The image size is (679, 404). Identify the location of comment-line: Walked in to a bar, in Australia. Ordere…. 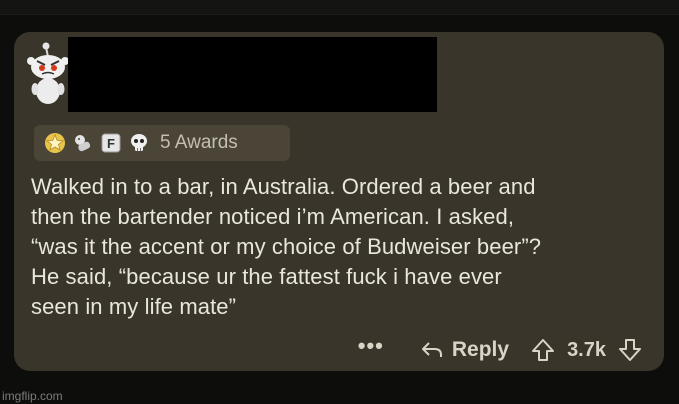
(283, 186).